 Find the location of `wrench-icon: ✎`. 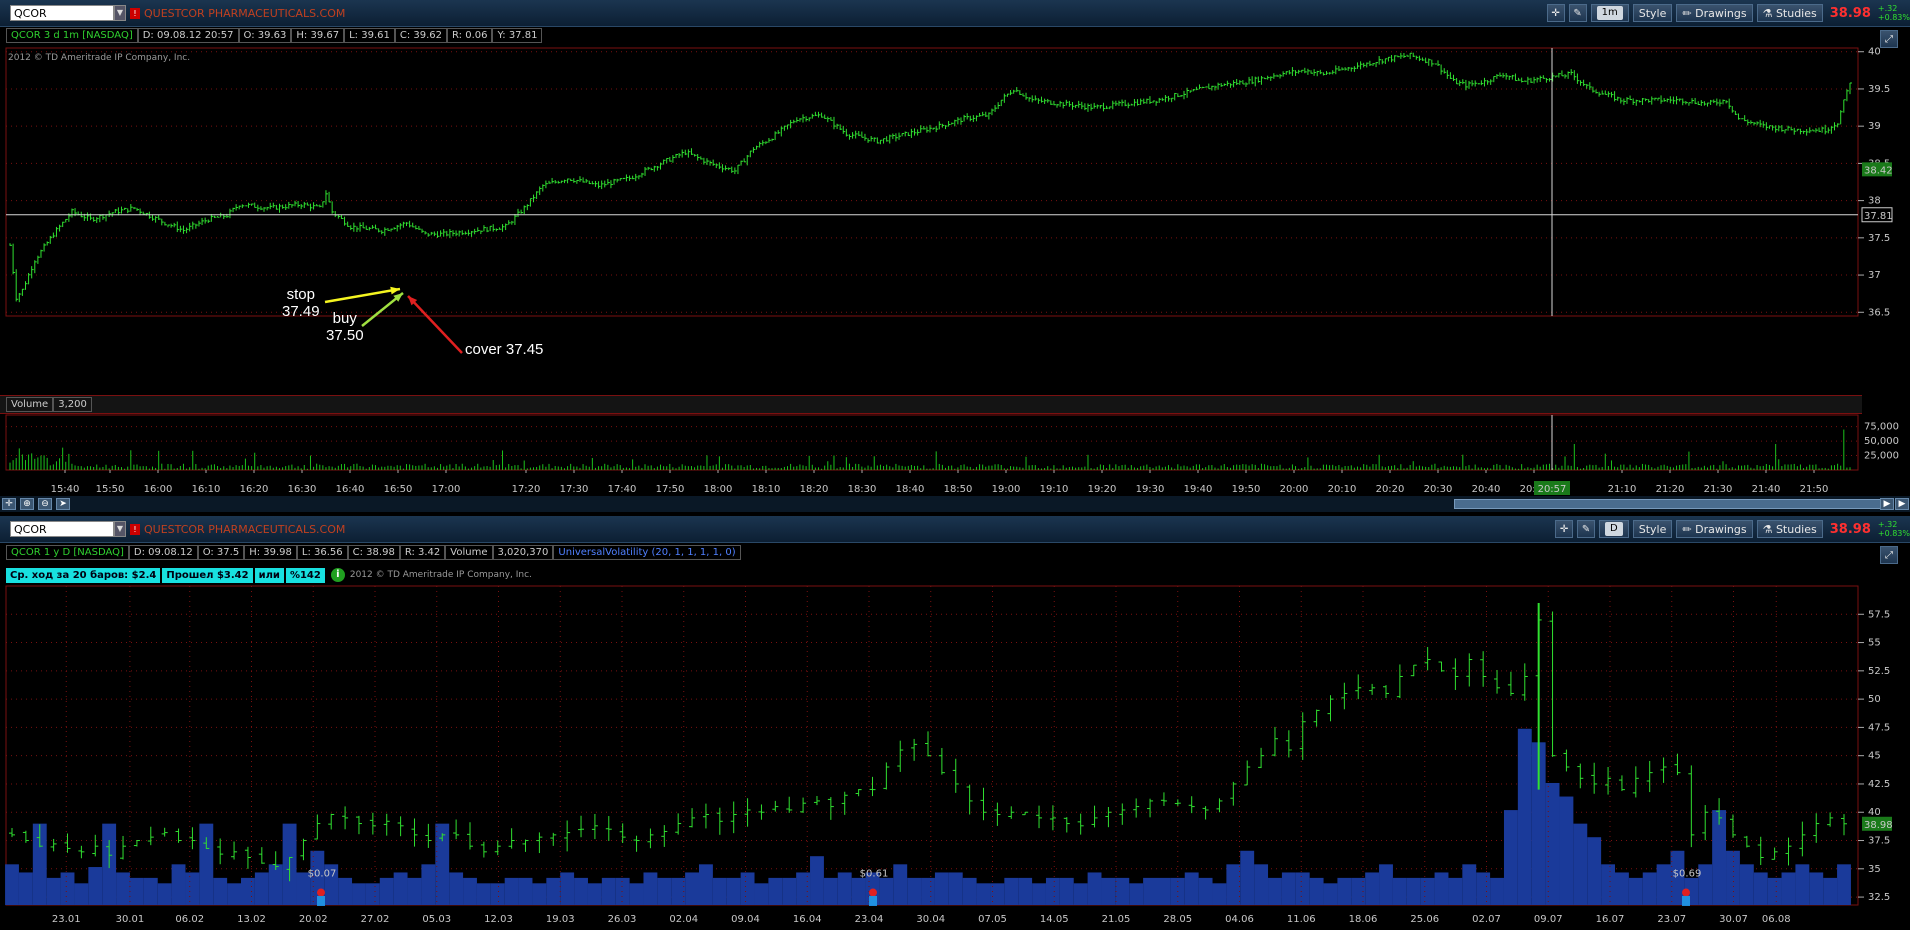

wrench-icon: ✎ is located at coordinates (1577, 13).